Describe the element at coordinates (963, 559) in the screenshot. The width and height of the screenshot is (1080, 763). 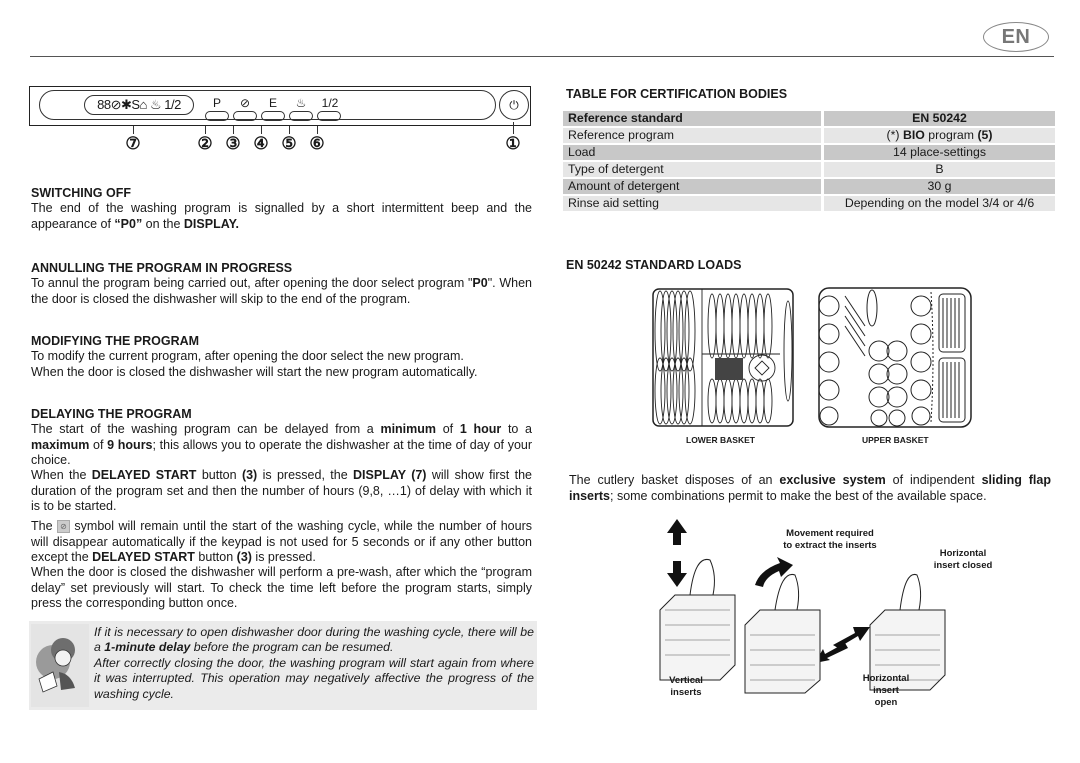
I see `label-horizontal-insert-closed: Horizontal insert closed` at that location.